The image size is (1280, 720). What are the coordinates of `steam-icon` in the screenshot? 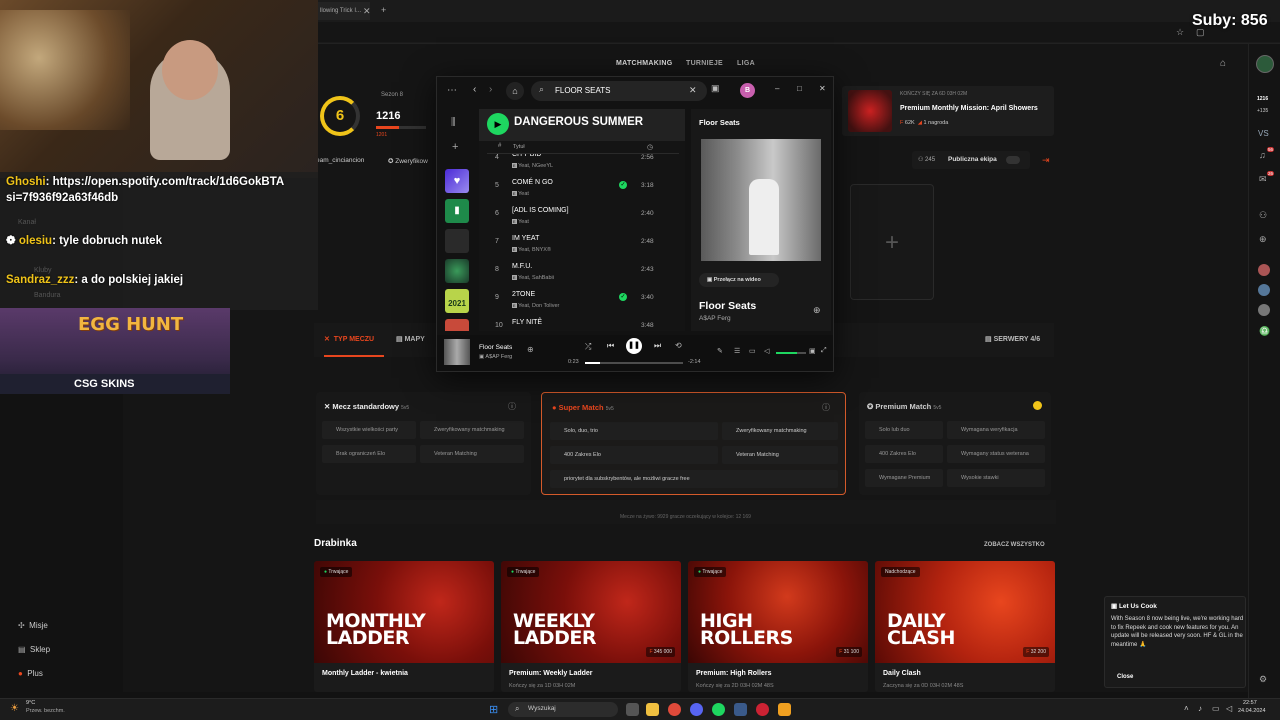 It's located at (740, 709).